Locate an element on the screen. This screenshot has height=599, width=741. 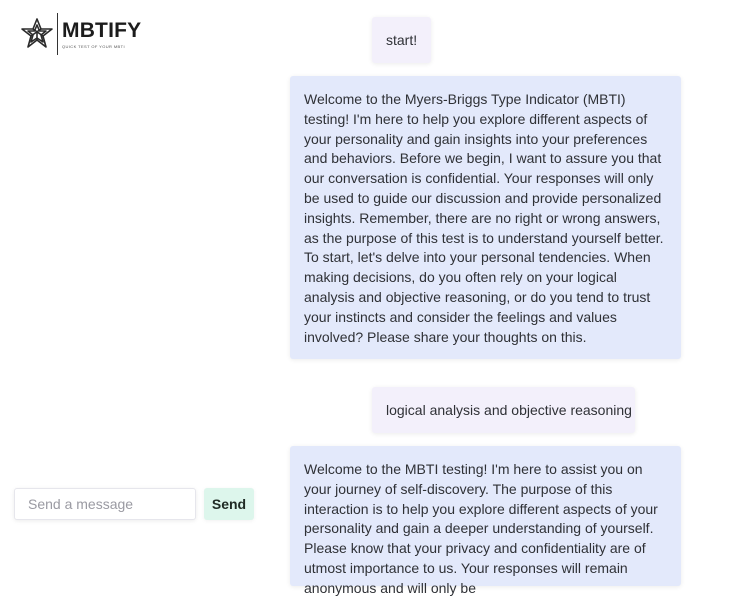
star-knot-icon is located at coordinates (37, 33).